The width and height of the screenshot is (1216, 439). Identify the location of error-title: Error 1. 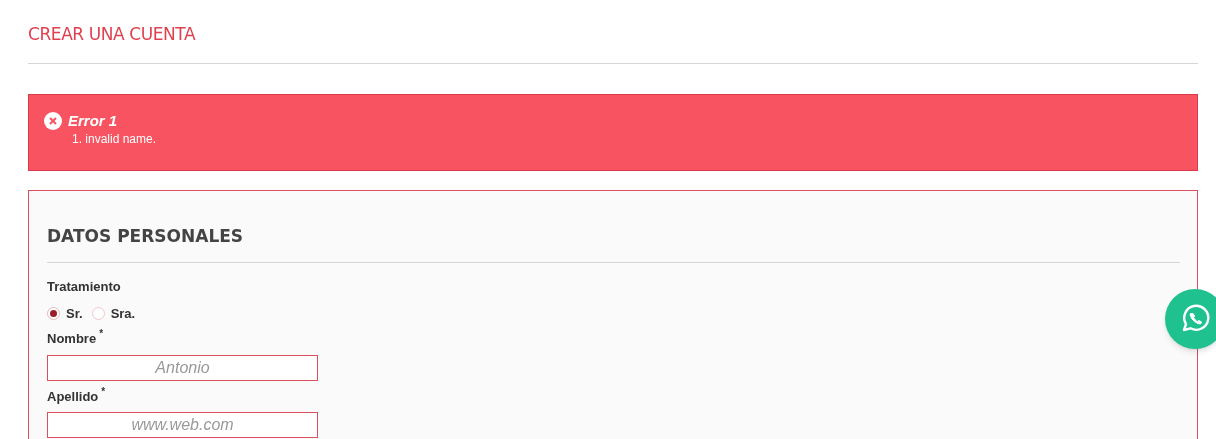
(93, 120).